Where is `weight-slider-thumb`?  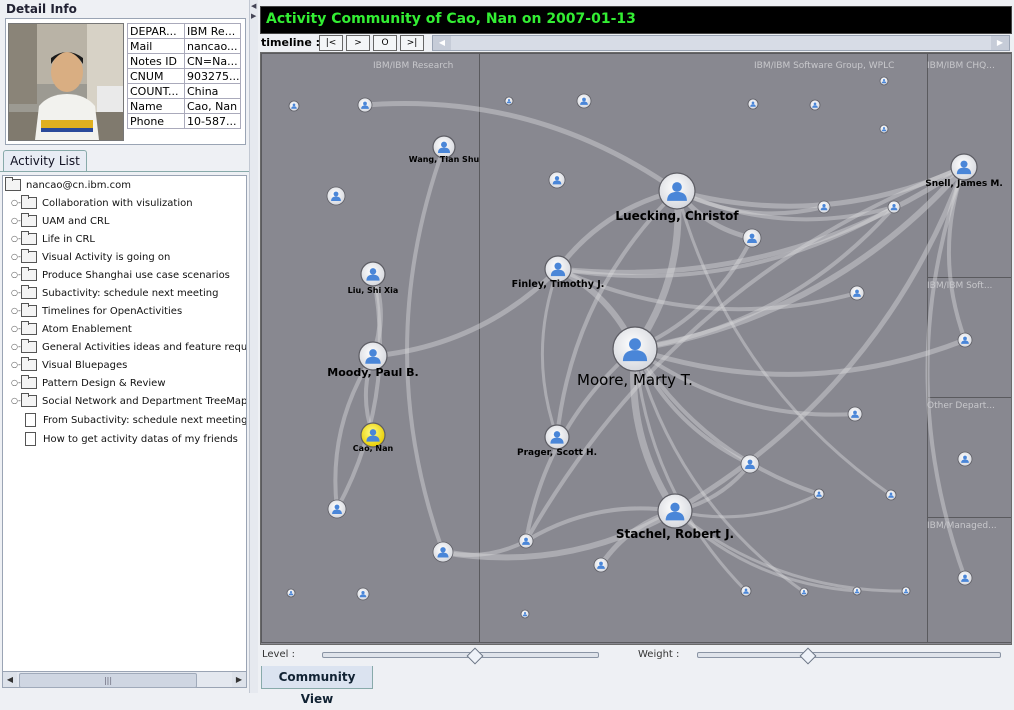
weight-slider-thumb is located at coordinates (808, 656).